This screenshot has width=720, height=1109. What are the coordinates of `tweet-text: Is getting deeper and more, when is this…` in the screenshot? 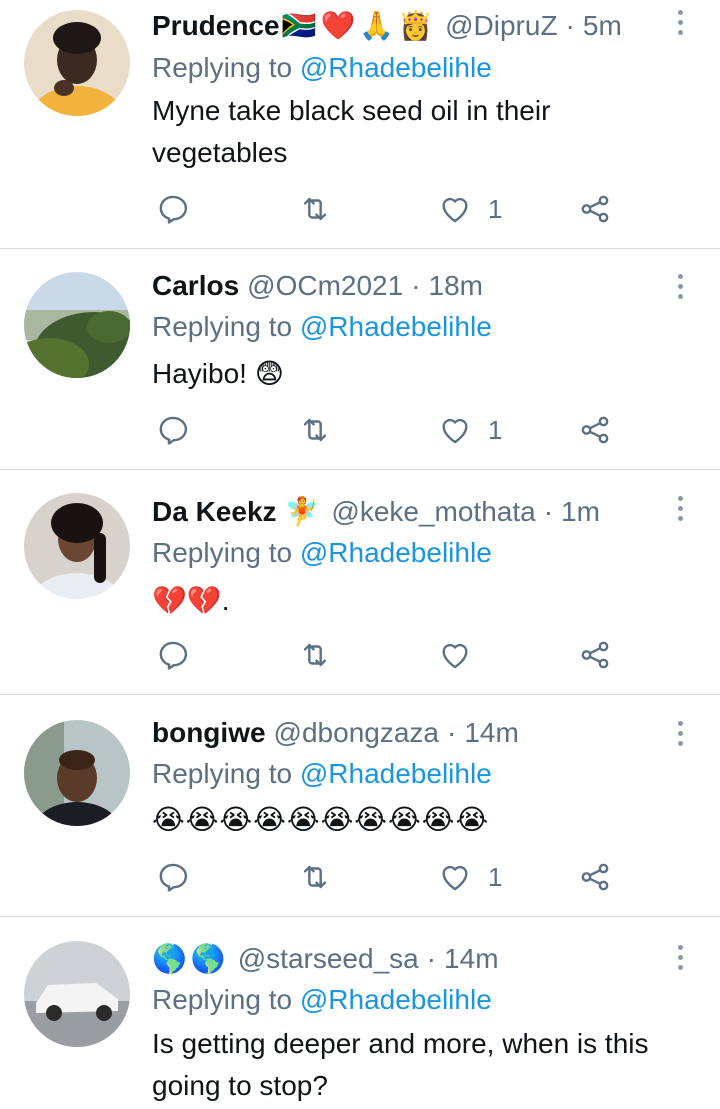 It's located at (400, 1064).